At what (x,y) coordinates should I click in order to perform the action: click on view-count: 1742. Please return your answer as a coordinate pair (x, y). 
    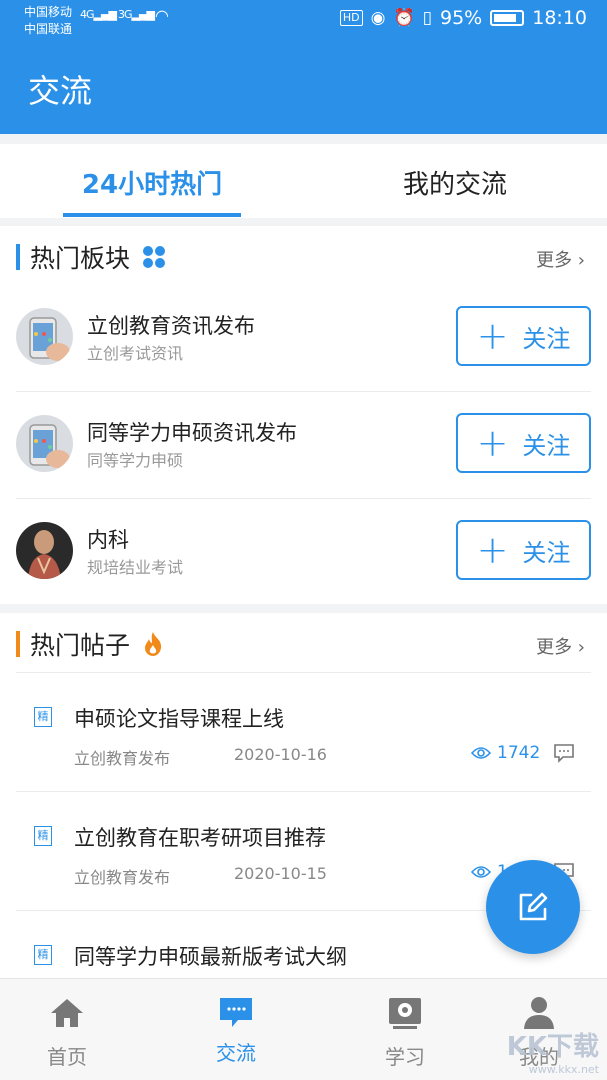
    Looking at the image, I should click on (519, 753).